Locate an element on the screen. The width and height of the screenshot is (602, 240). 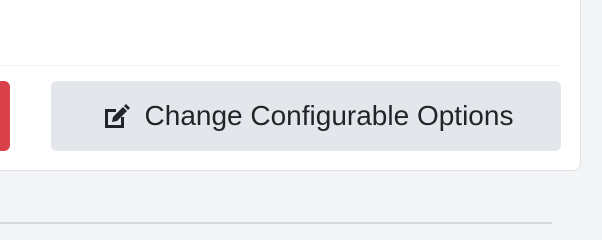
card-divider is located at coordinates (280, 65).